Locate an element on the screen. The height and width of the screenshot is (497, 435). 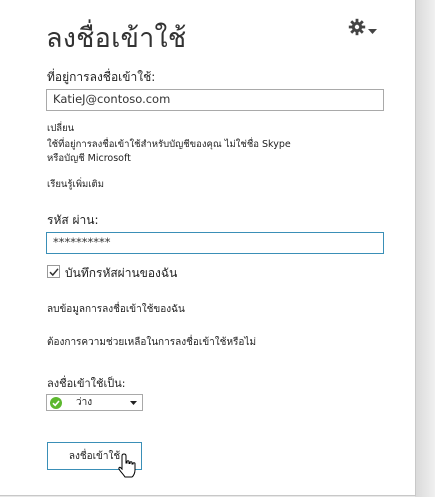
save-password-label: บันทึกรหัสผ่านของฉัน is located at coordinates (121, 273).